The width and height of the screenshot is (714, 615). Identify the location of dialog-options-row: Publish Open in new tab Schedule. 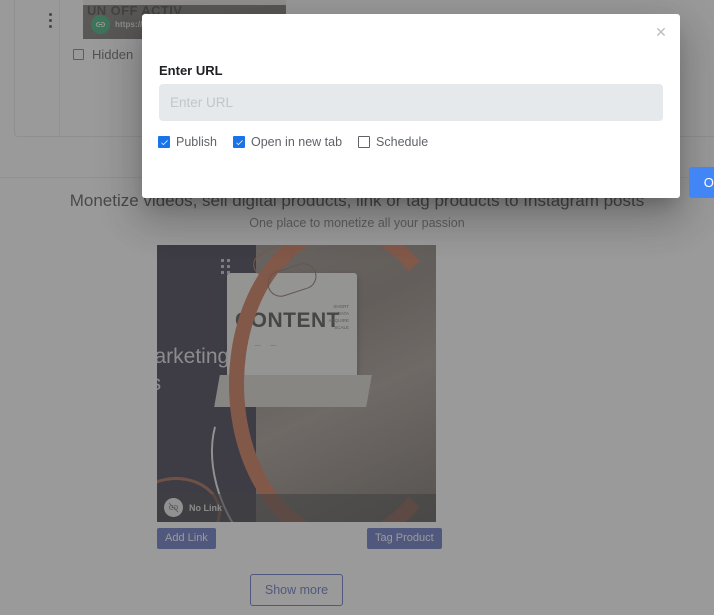
(301, 142).